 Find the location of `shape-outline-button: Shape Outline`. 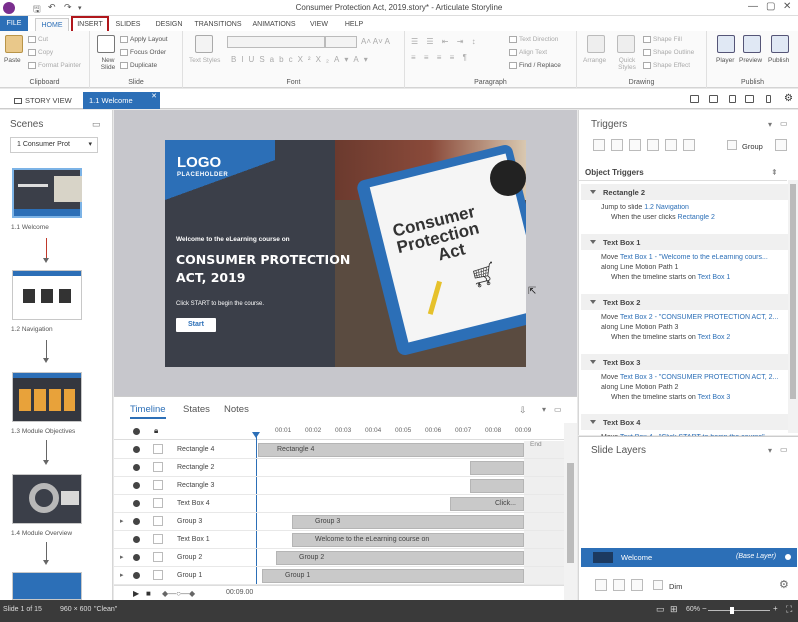

shape-outline-button: Shape Outline is located at coordinates (668, 52).